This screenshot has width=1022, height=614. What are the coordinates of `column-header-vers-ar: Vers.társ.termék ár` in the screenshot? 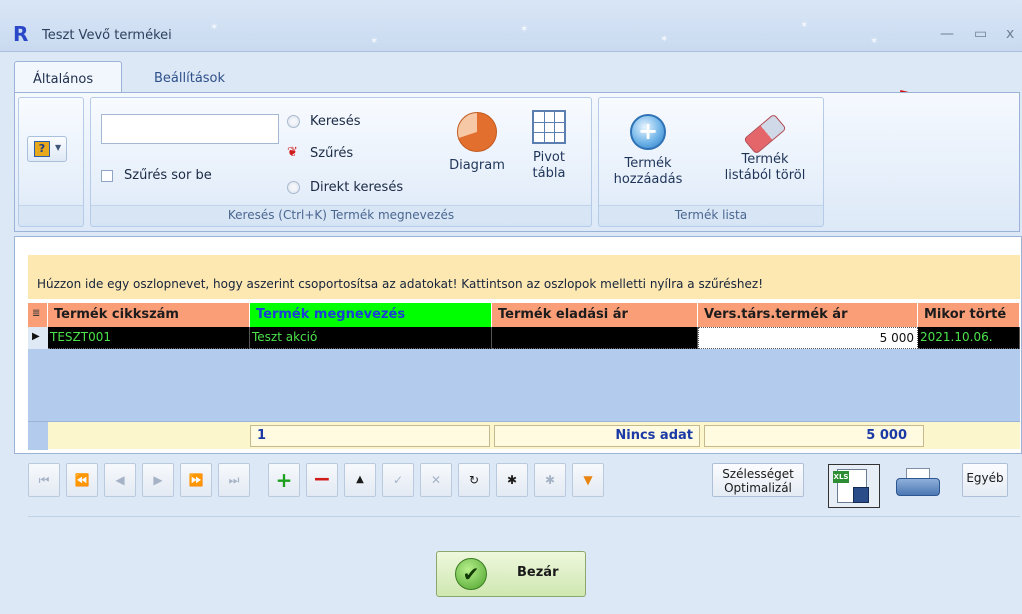 It's located at (808, 315).